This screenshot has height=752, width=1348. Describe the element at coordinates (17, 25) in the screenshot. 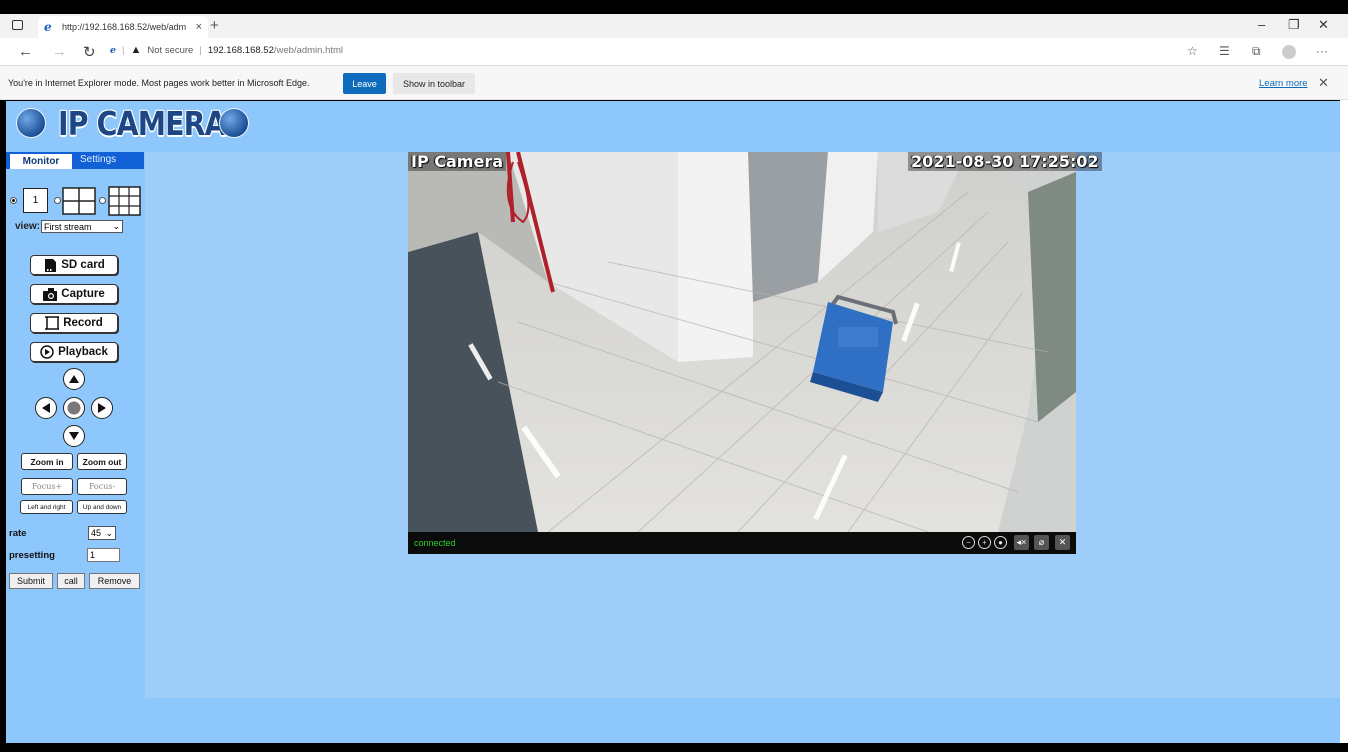

I see `tab-actions-icon` at that location.